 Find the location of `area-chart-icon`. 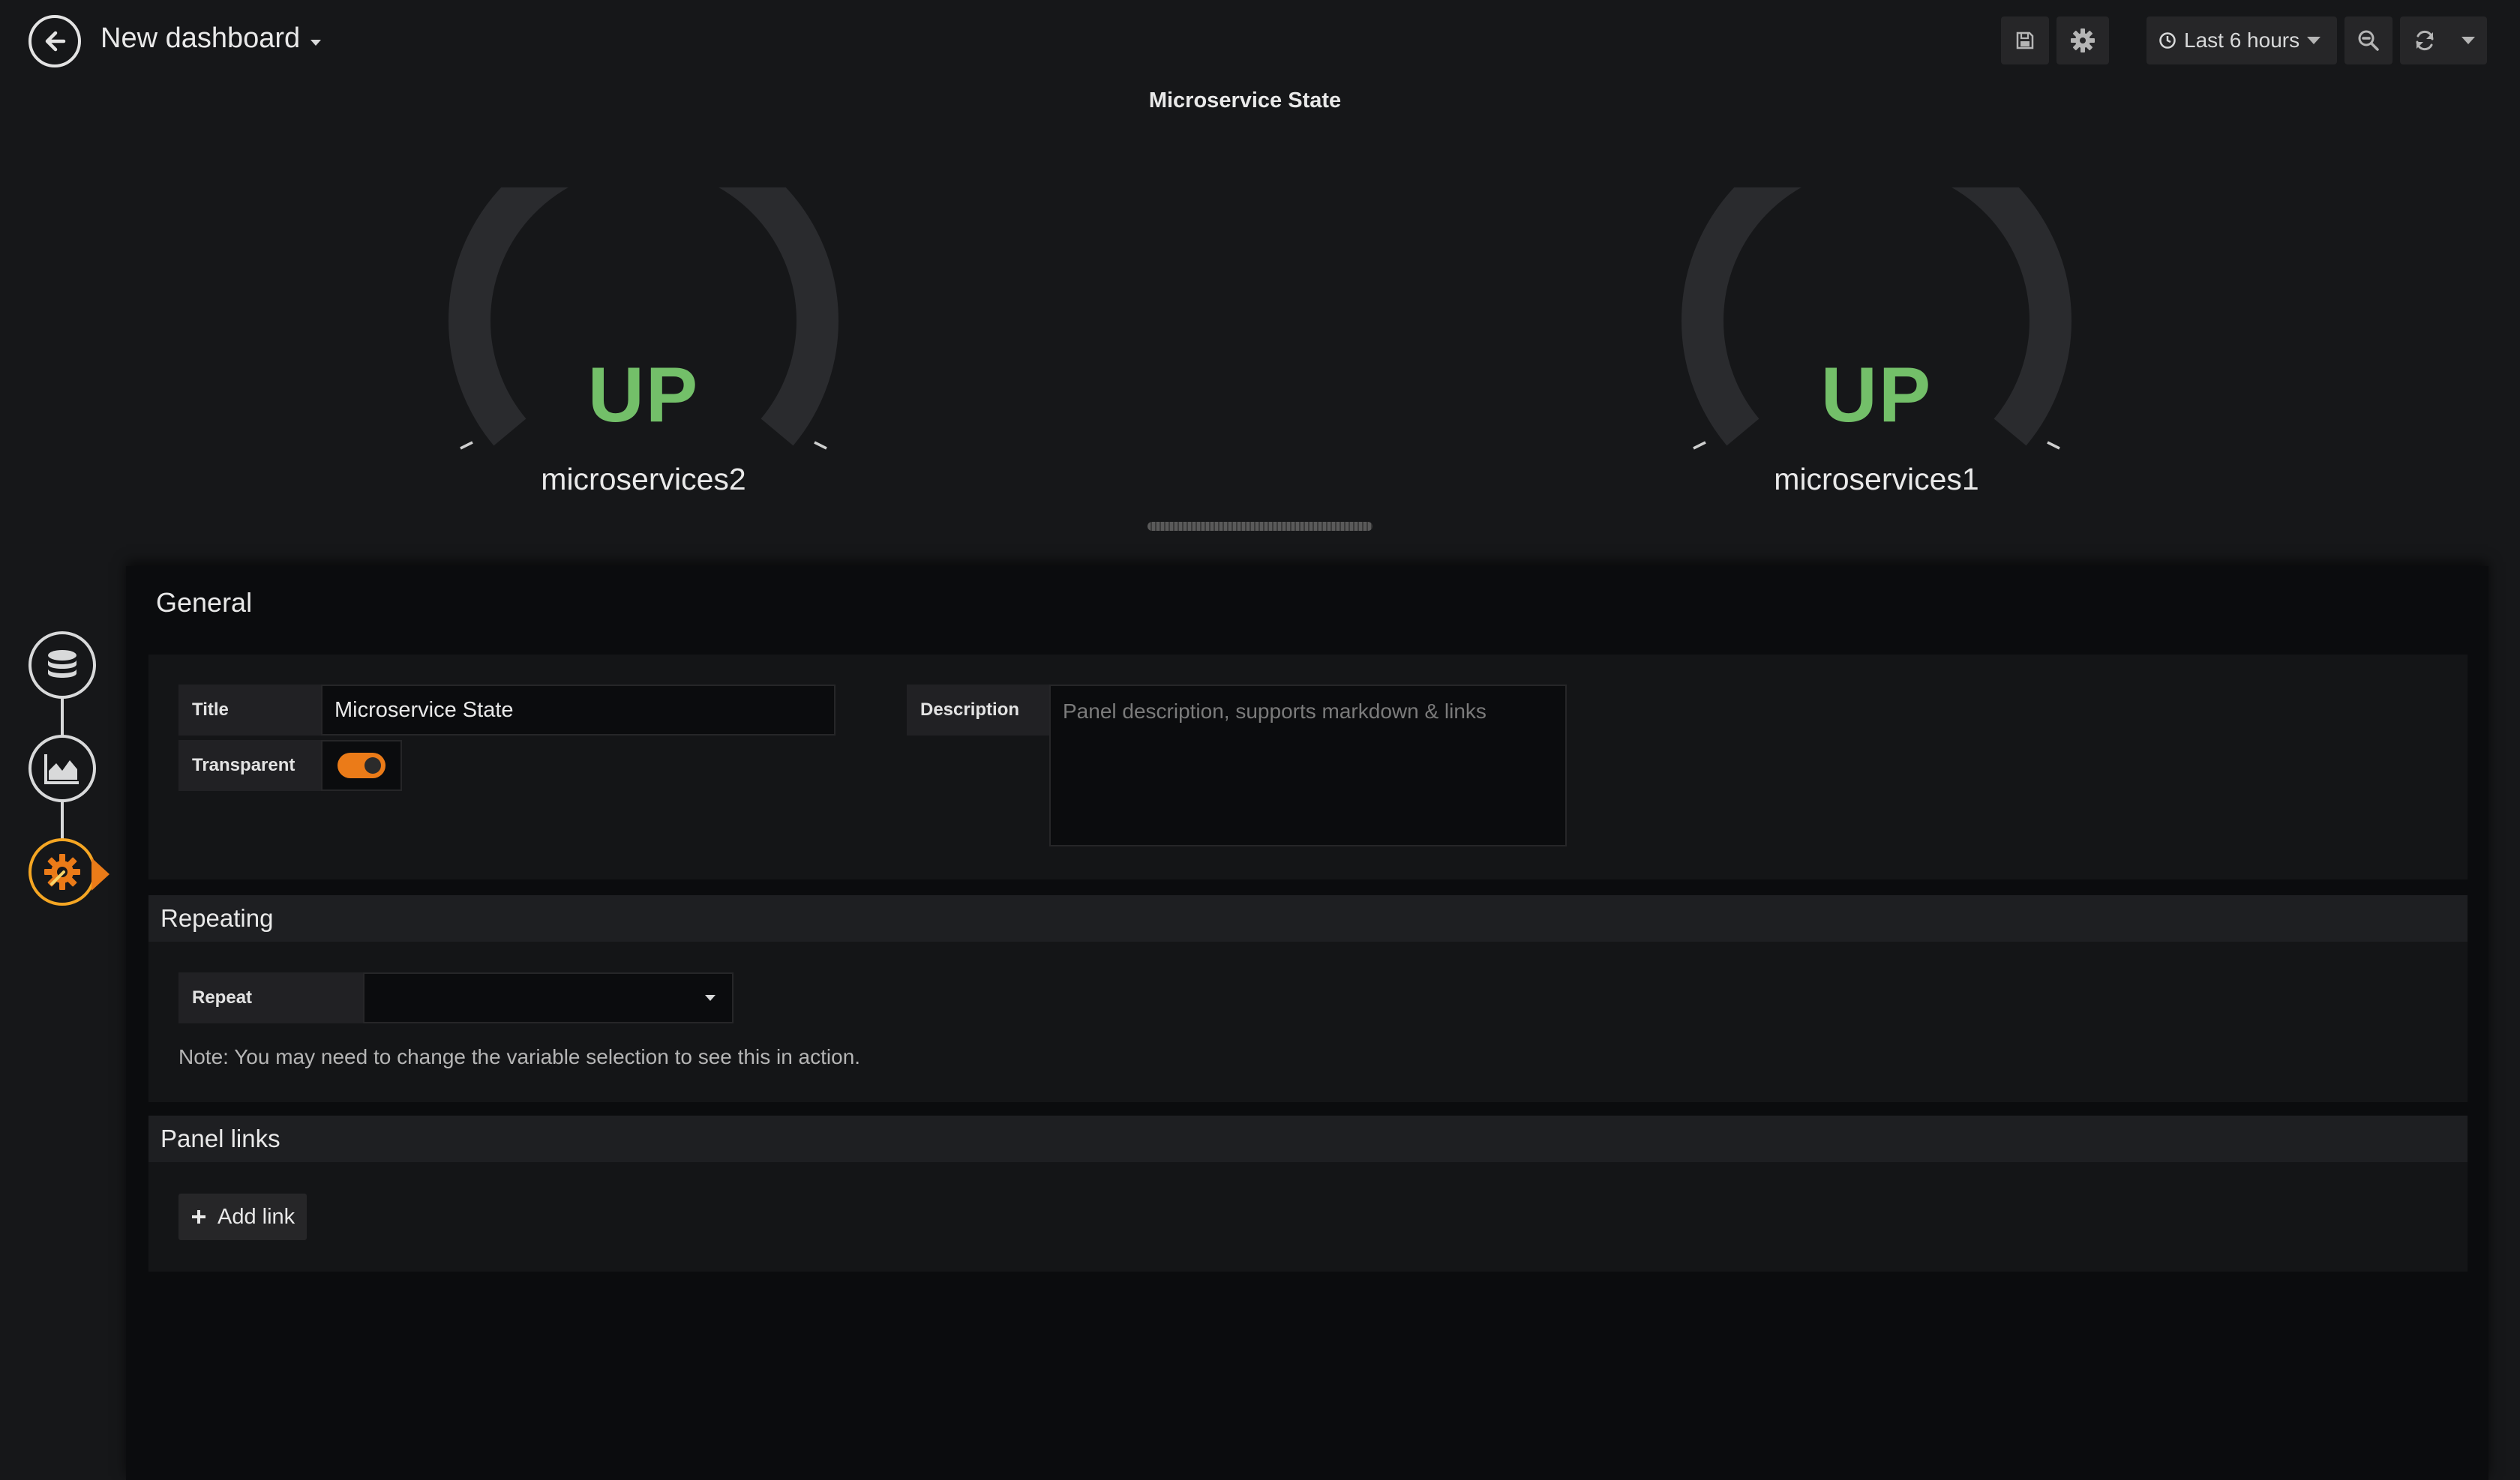

area-chart-icon is located at coordinates (61, 769).